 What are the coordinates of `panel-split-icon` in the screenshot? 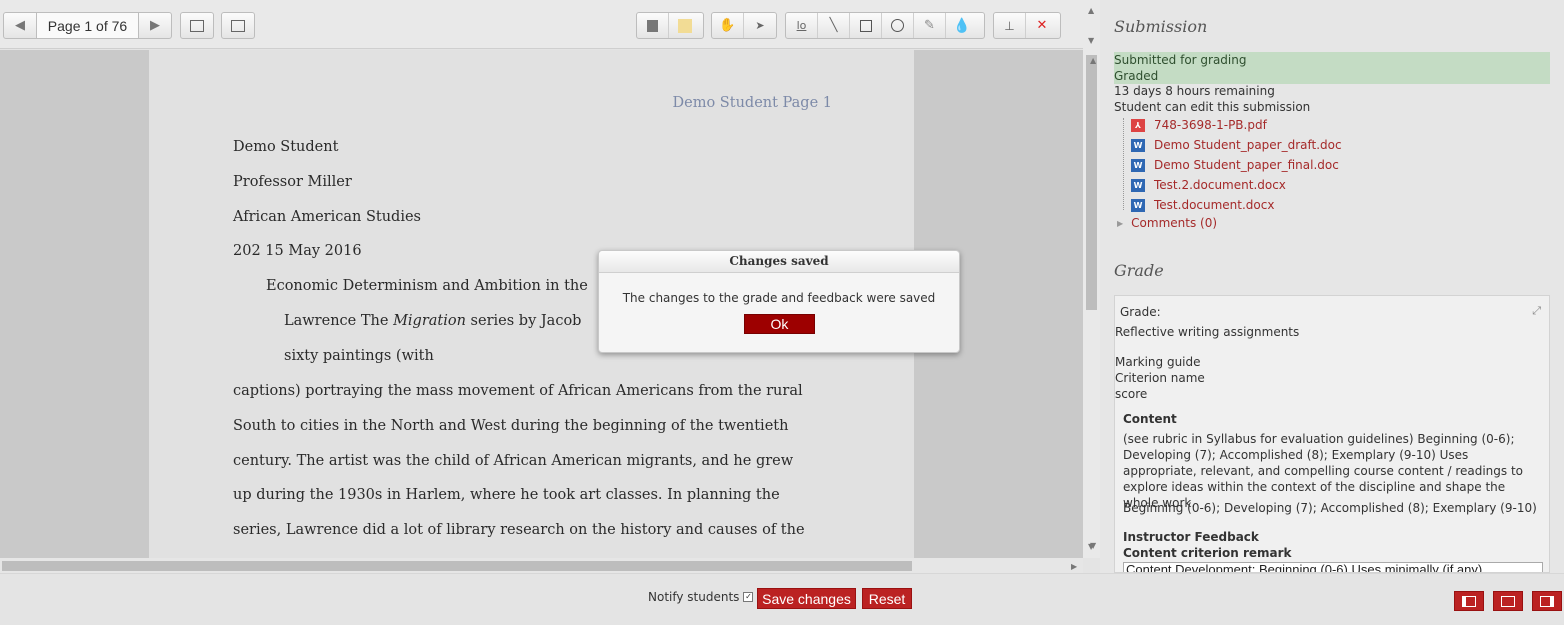 It's located at (1508, 601).